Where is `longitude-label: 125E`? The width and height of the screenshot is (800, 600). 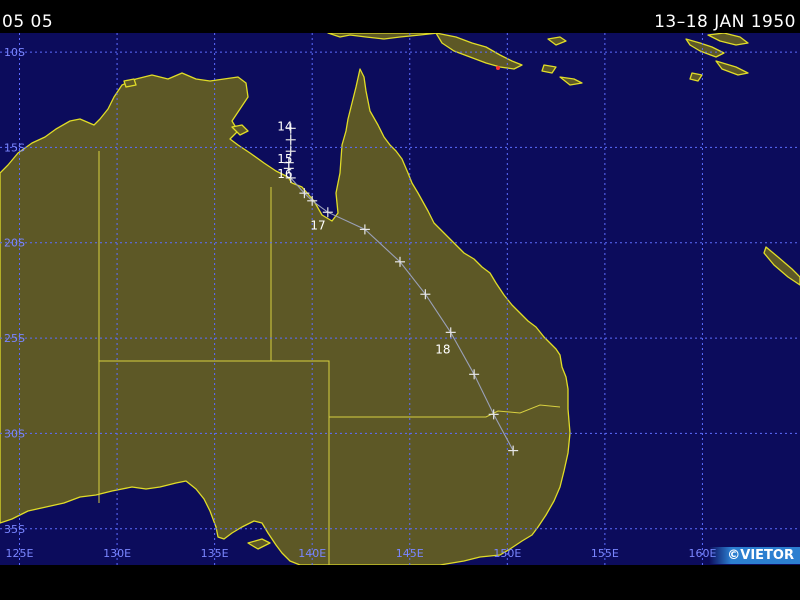 longitude-label: 125E is located at coordinates (20, 553).